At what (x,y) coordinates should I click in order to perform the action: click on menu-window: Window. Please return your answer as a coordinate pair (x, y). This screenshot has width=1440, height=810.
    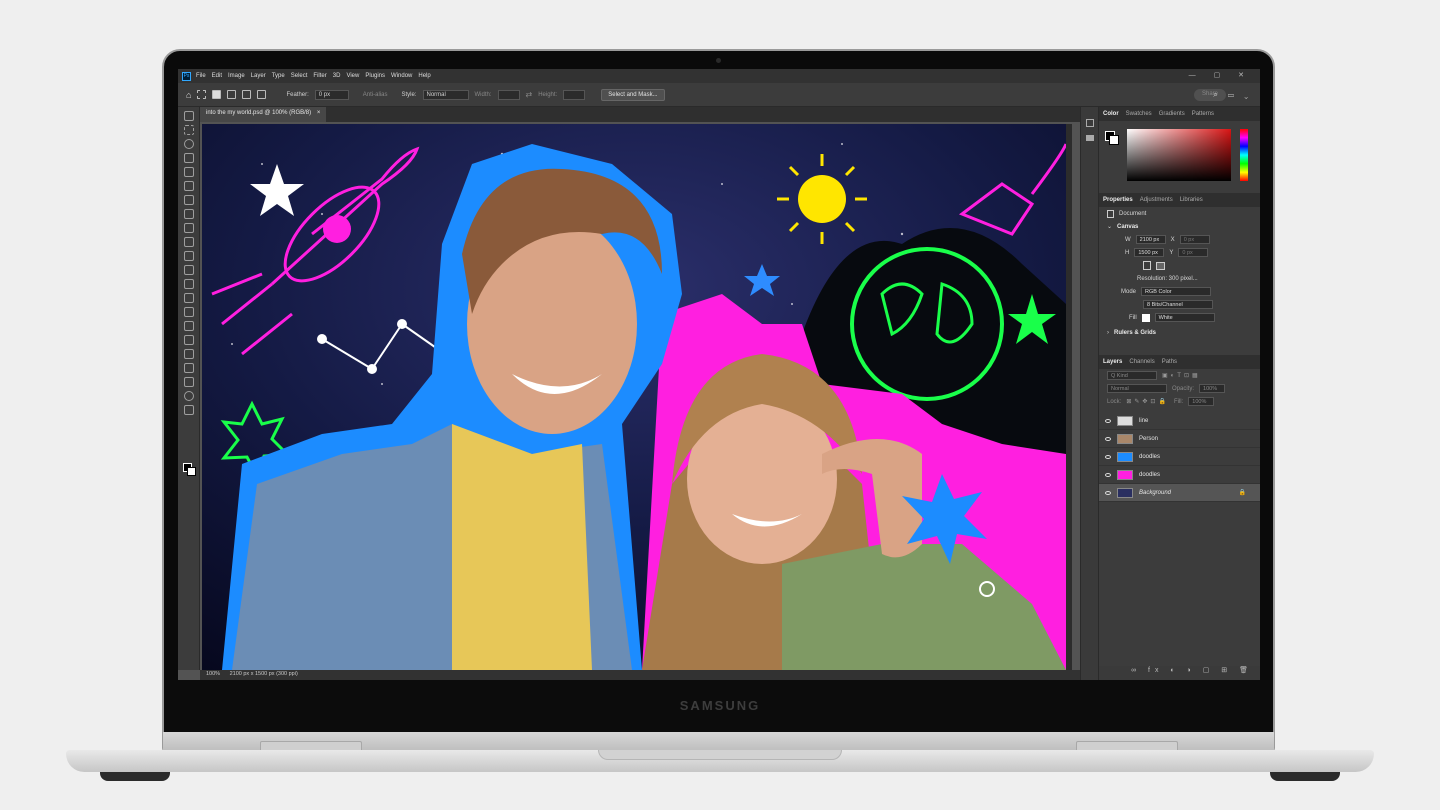
    Looking at the image, I should click on (401, 76).